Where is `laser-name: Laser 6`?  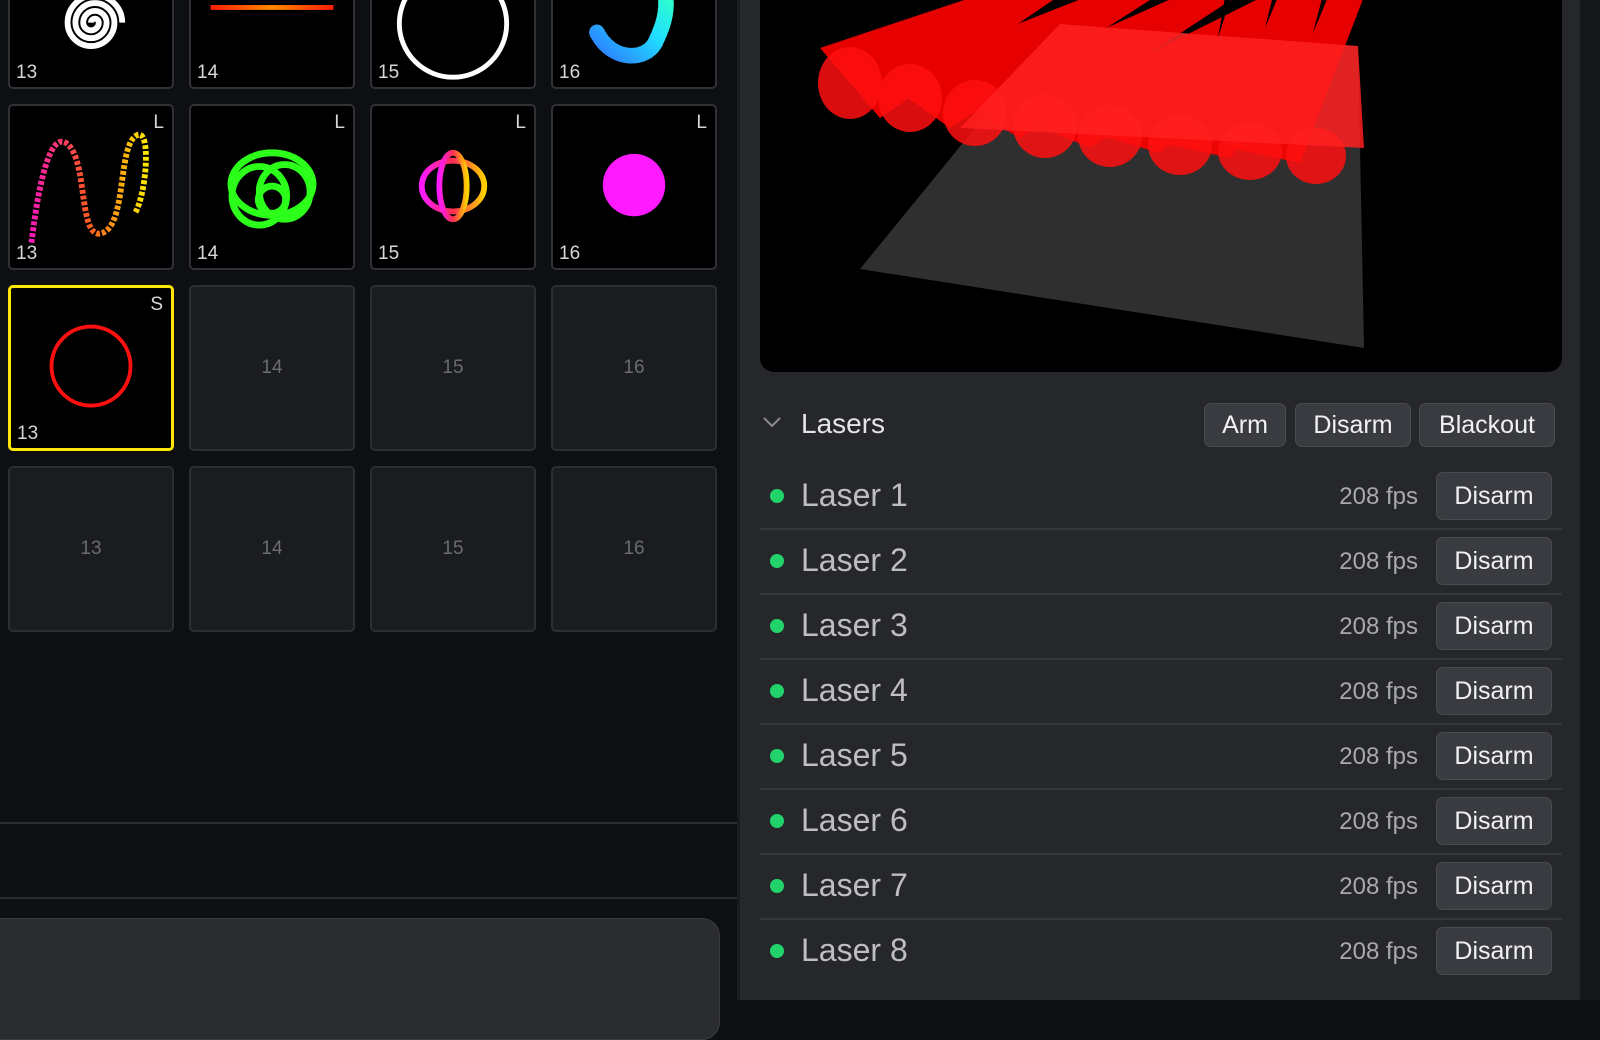 laser-name: Laser 6 is located at coordinates (854, 820).